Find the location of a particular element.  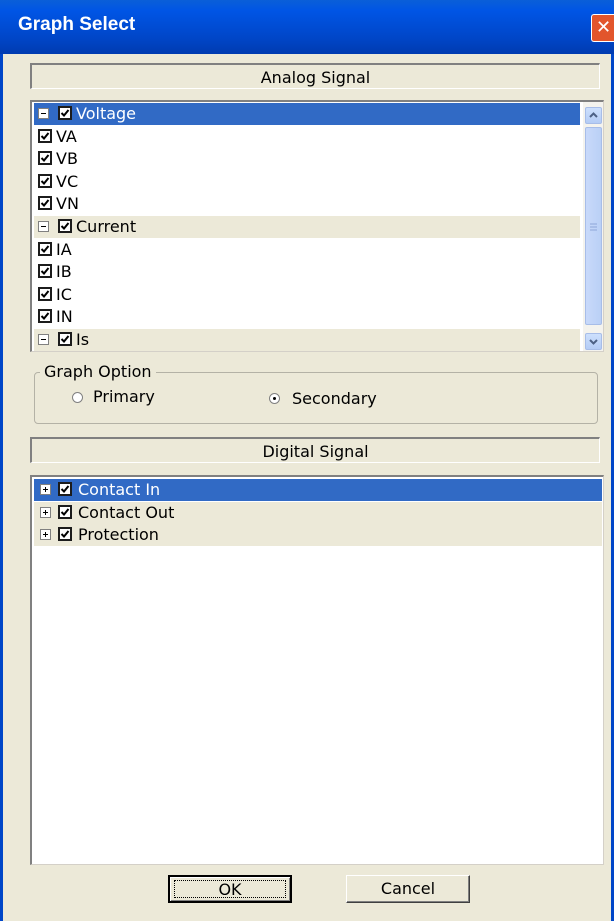

tree-row-label: IN is located at coordinates (64, 317).